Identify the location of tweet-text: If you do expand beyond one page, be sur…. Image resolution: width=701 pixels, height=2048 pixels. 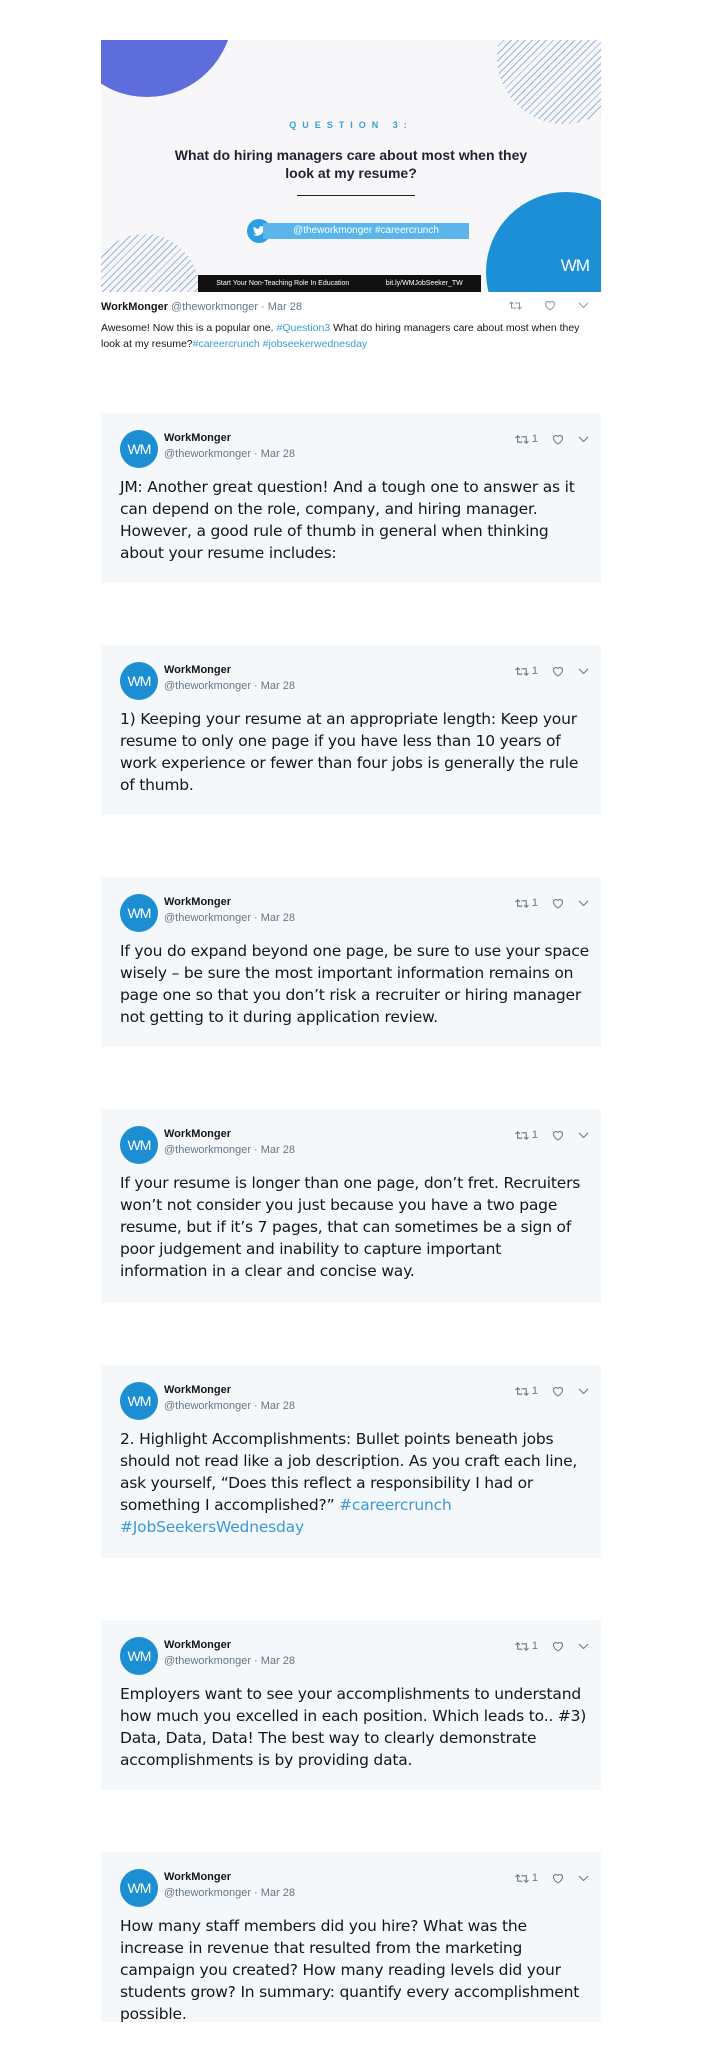
(354, 984).